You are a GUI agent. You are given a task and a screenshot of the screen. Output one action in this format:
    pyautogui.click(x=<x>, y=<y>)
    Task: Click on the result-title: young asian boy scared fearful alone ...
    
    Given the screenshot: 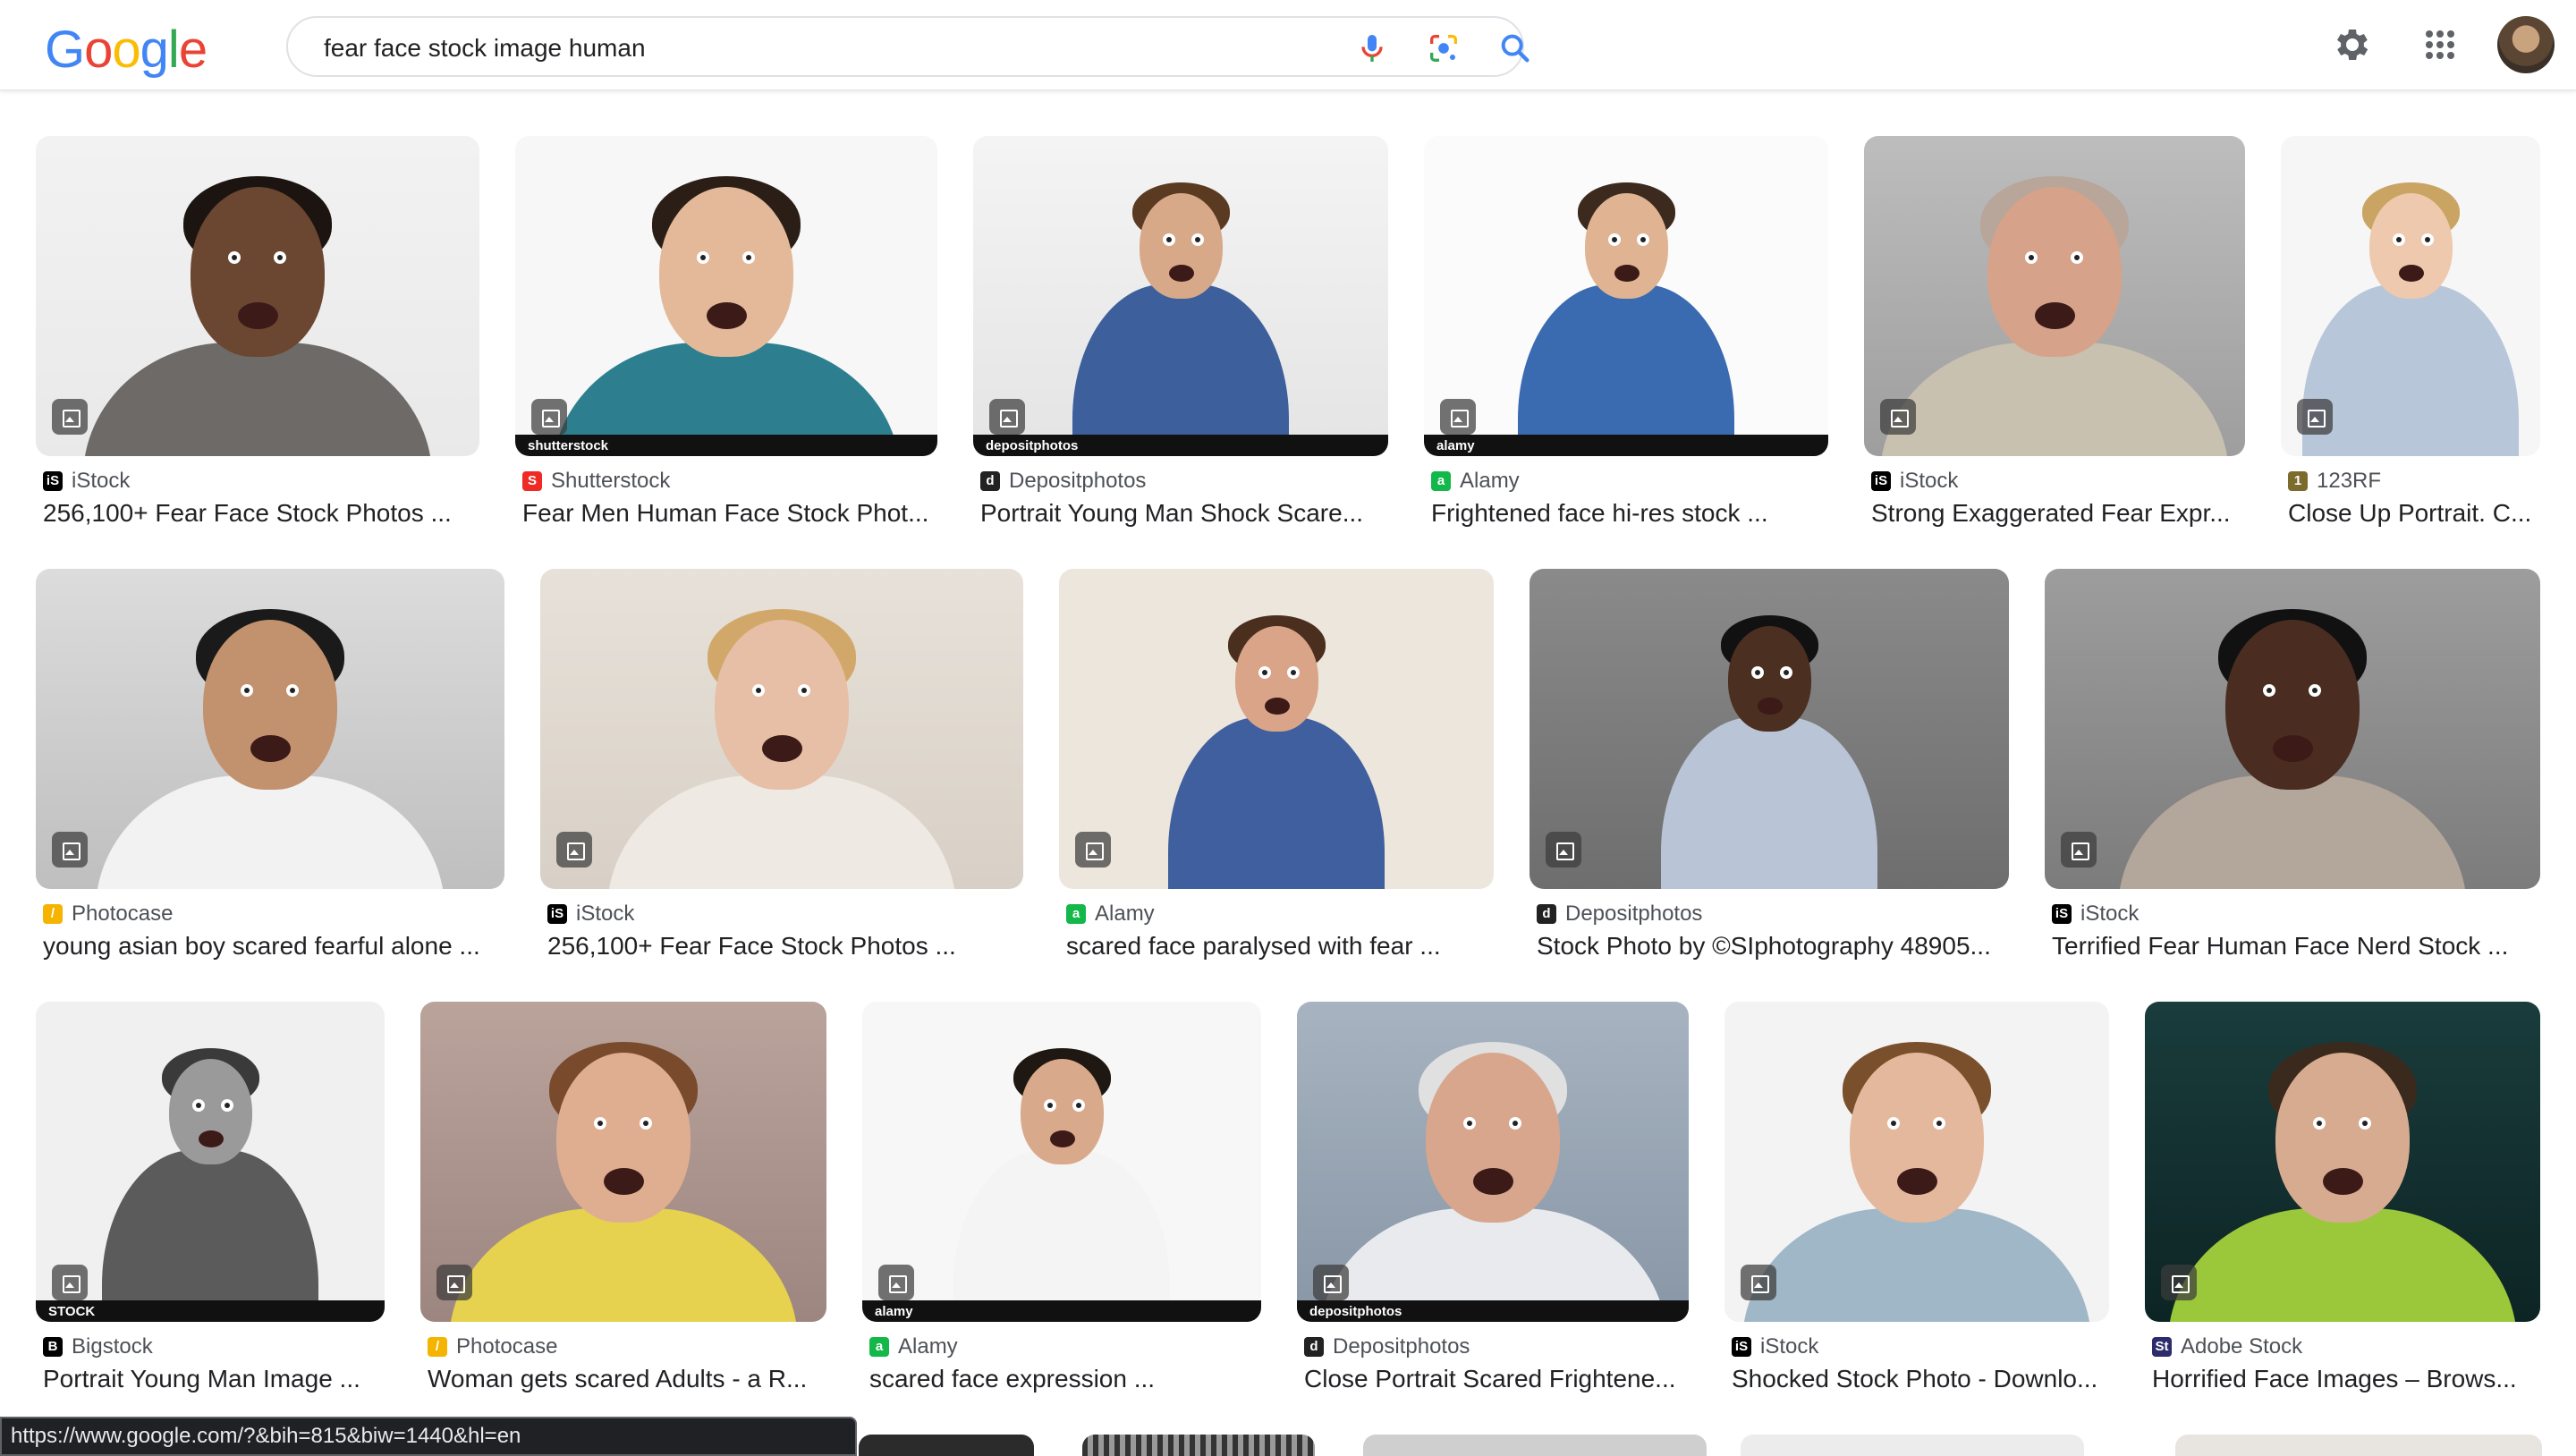 What is the action you would take?
    pyautogui.click(x=273, y=946)
    